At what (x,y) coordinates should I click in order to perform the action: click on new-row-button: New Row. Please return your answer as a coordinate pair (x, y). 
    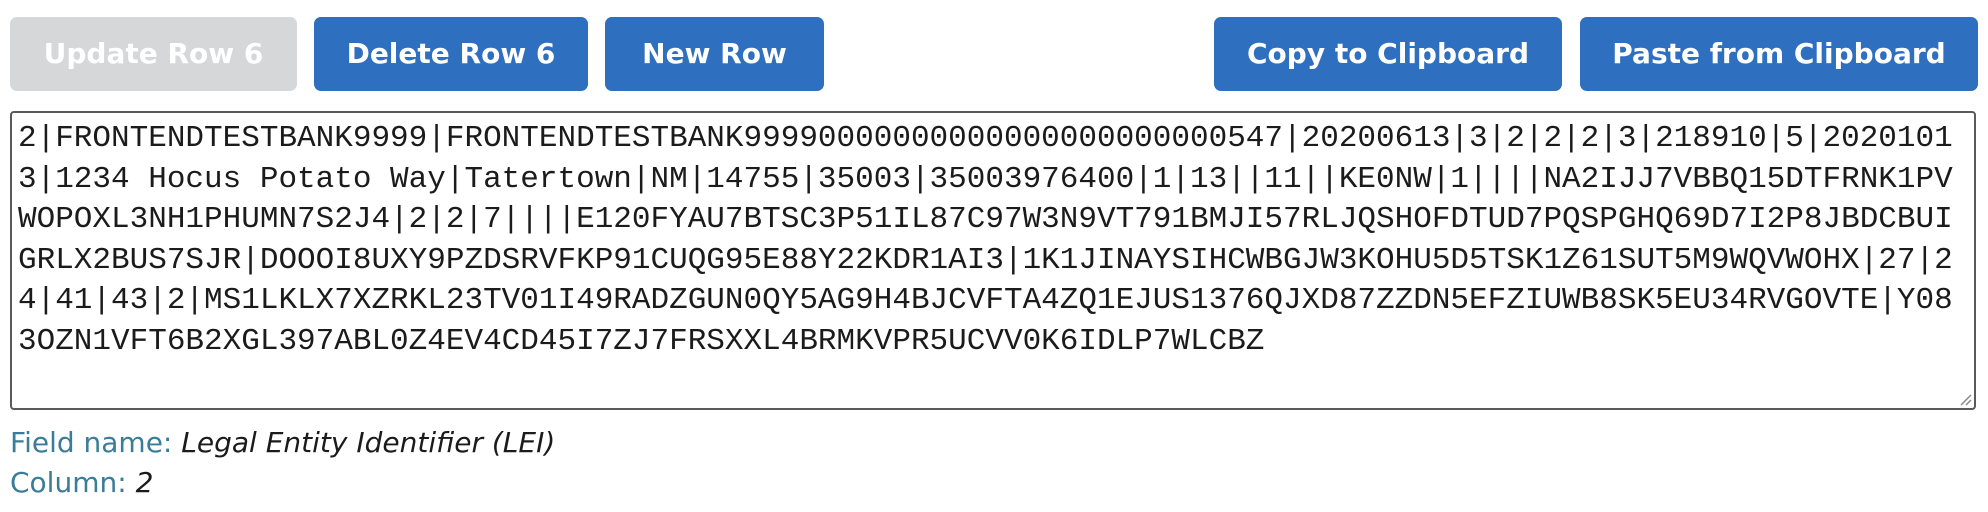
    Looking at the image, I should click on (714, 54).